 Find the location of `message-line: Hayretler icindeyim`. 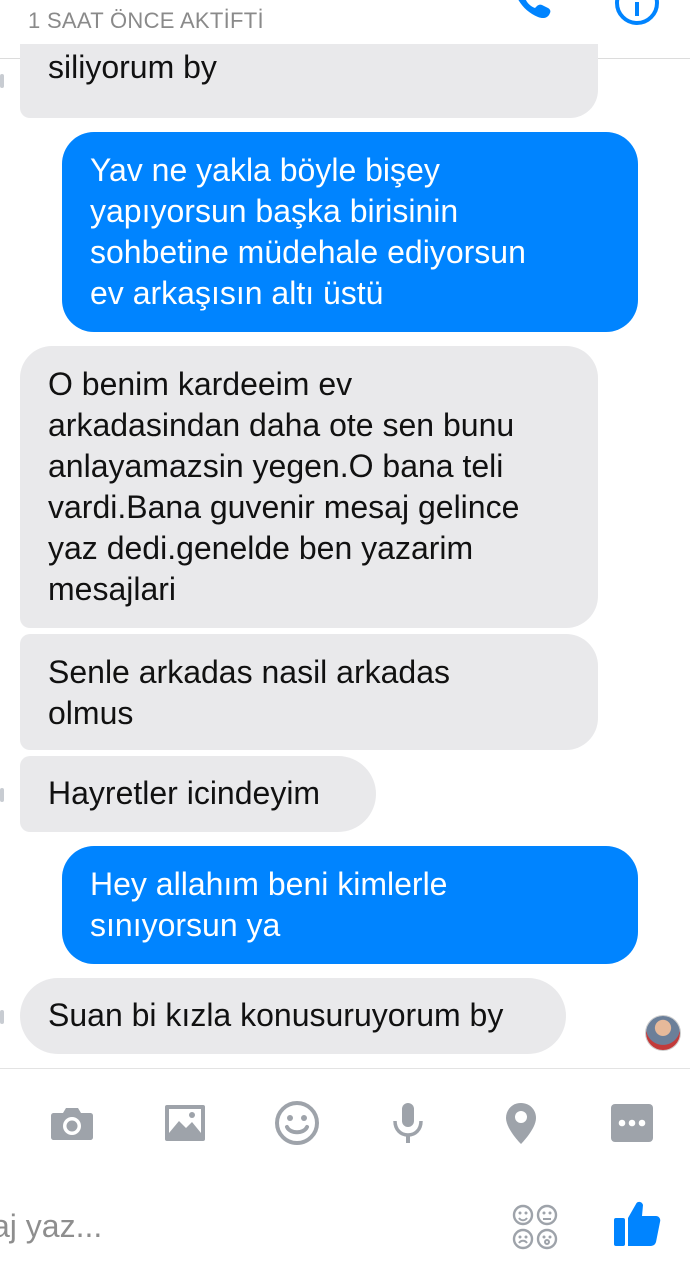

message-line: Hayretler icindeyim is located at coordinates (184, 793).